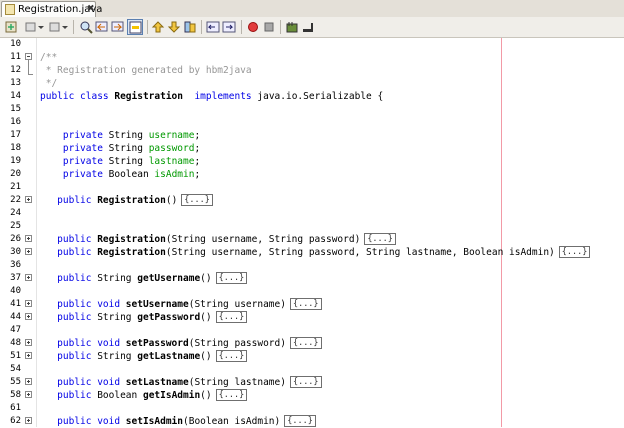 The width and height of the screenshot is (624, 428). I want to click on previous-bookmark-icon, so click(158, 27).